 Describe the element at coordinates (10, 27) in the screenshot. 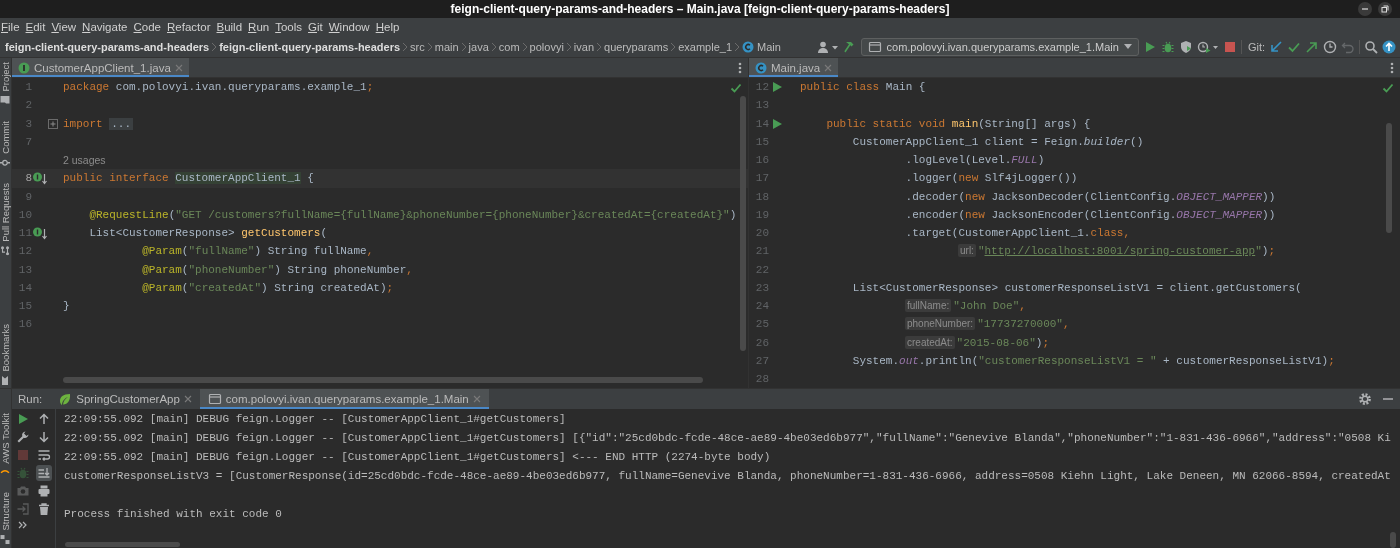

I see `menu-item: File` at that location.